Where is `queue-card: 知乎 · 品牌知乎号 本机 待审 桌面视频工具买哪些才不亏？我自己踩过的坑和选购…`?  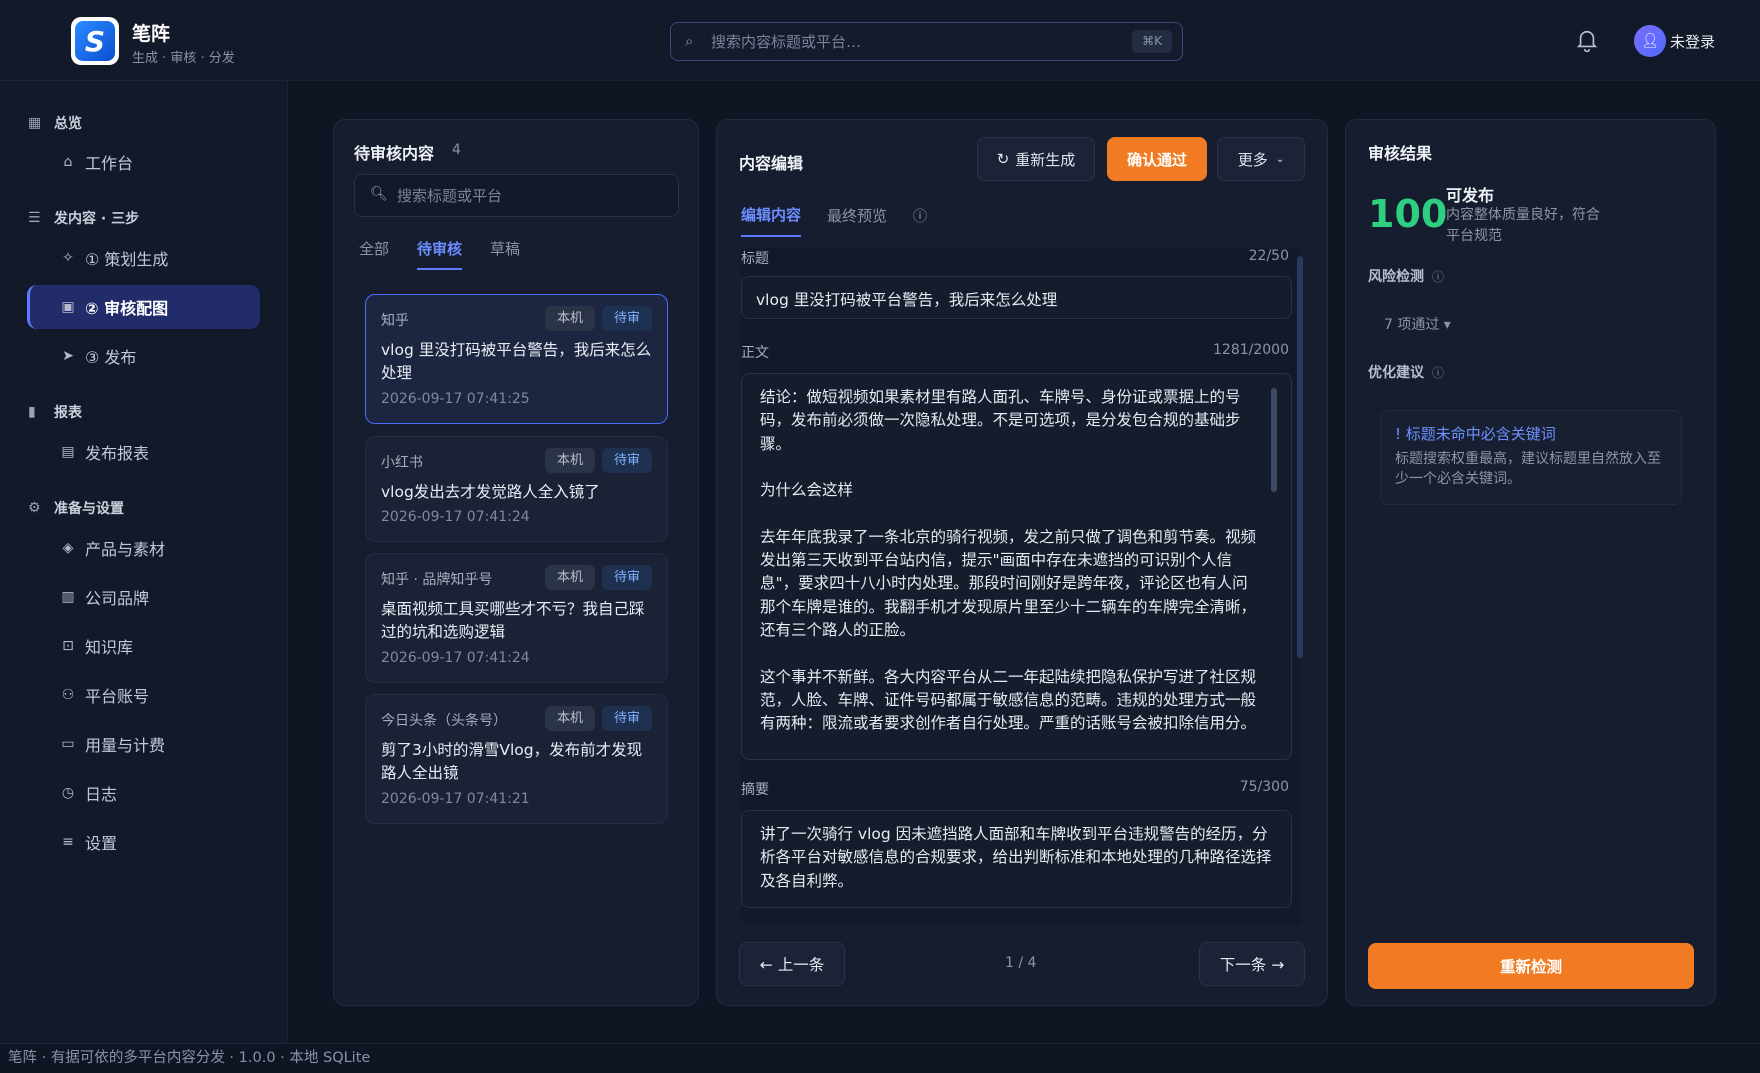 queue-card: 知乎 · 品牌知乎号 本机 待审 桌面视频工具买哪些才不亏？我自己踩过的坑和选购… is located at coordinates (516, 618).